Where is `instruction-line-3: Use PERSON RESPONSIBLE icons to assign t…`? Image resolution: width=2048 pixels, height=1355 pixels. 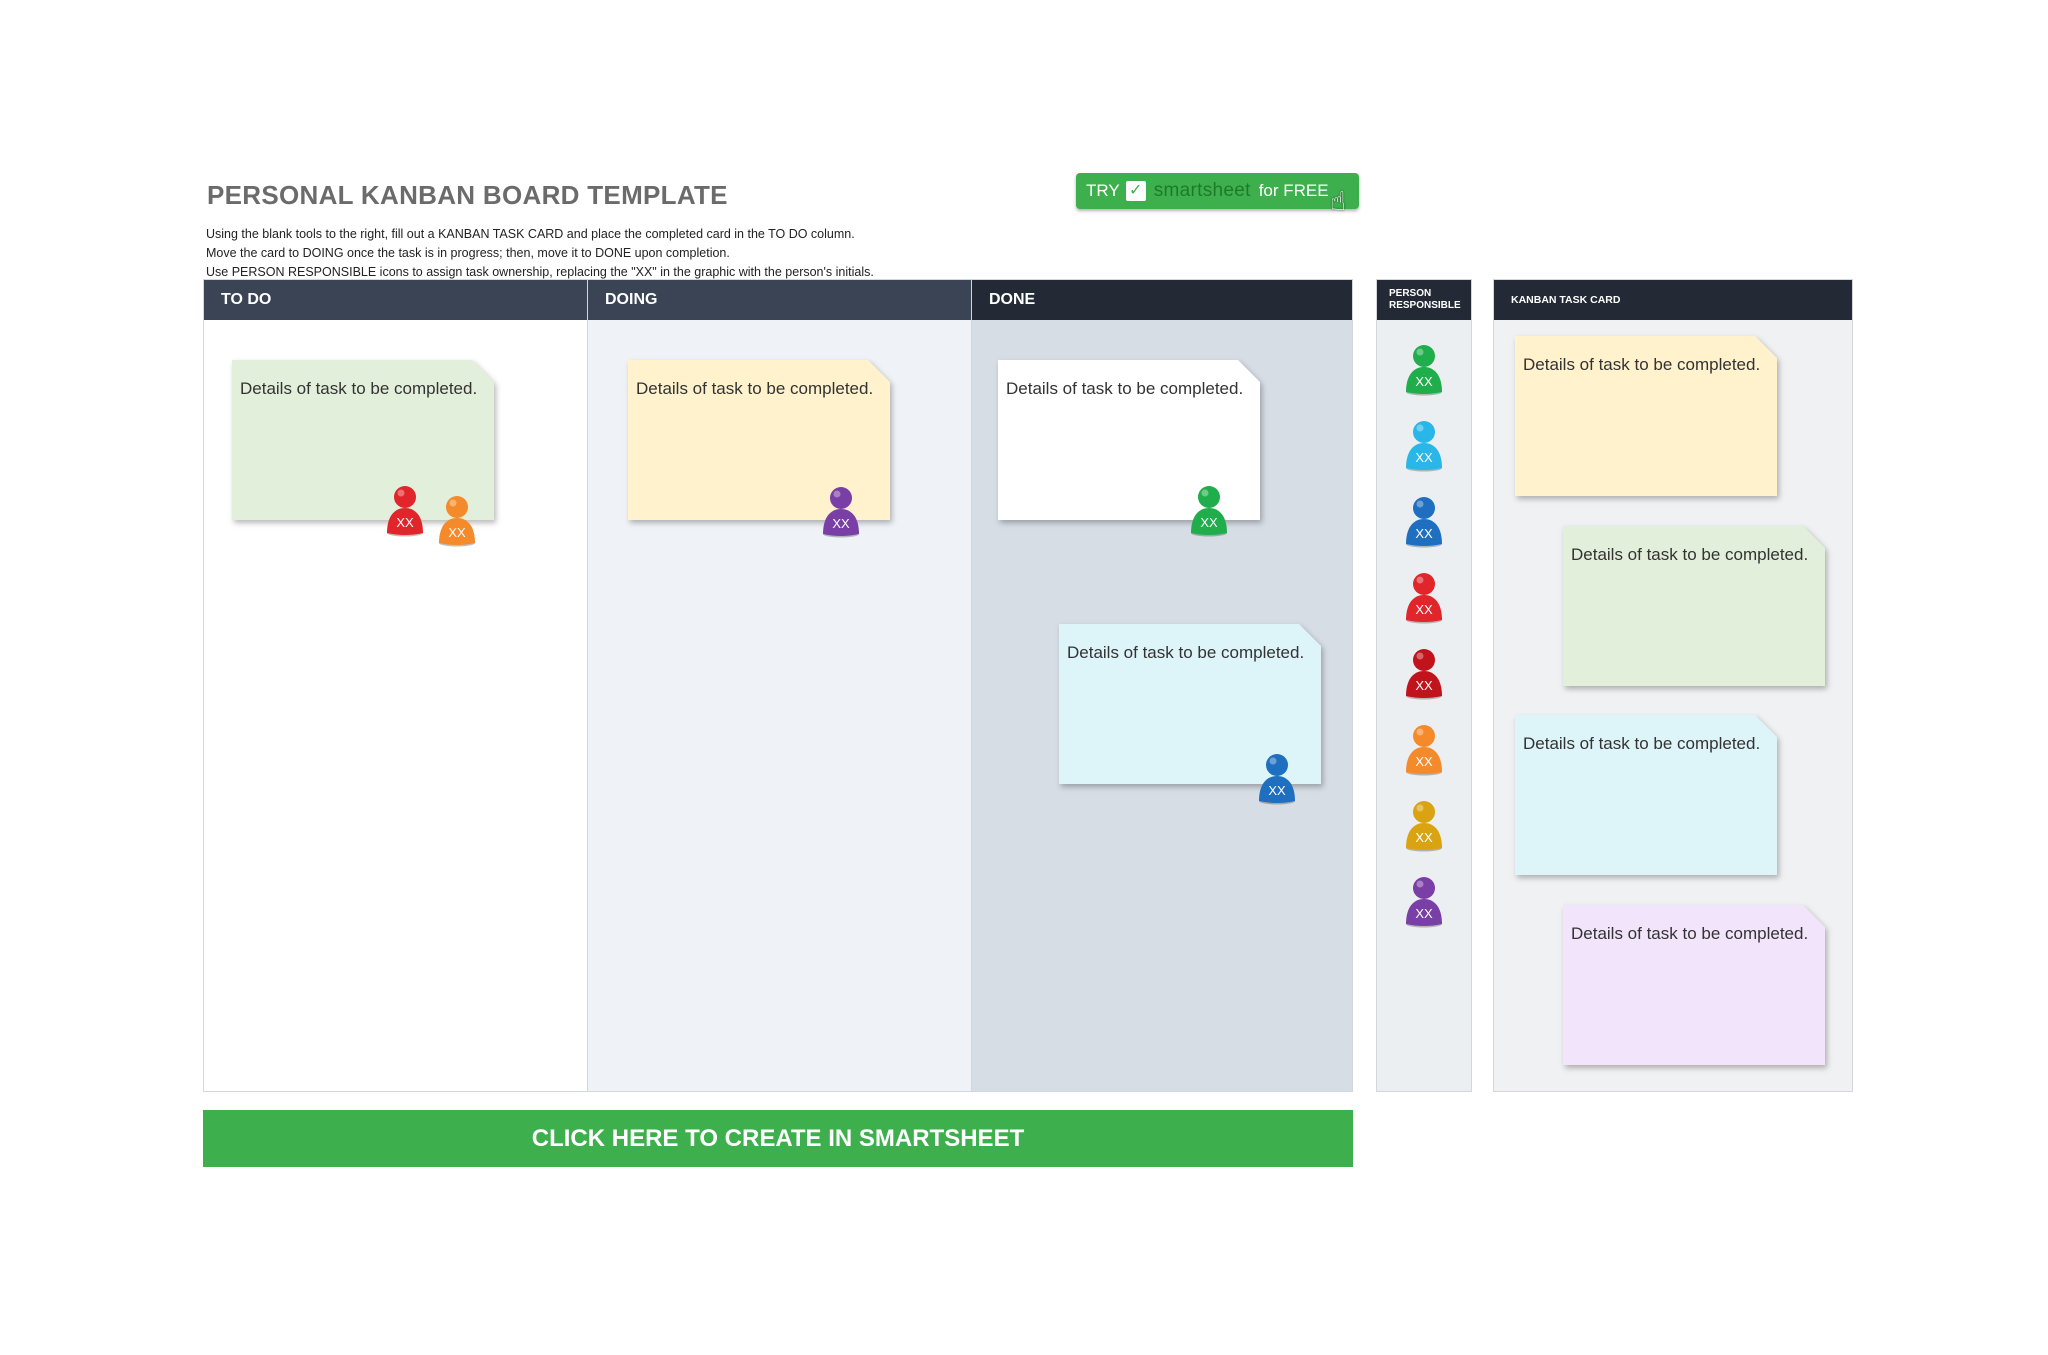 instruction-line-3: Use PERSON RESPONSIBLE icons to assign t… is located at coordinates (540, 272).